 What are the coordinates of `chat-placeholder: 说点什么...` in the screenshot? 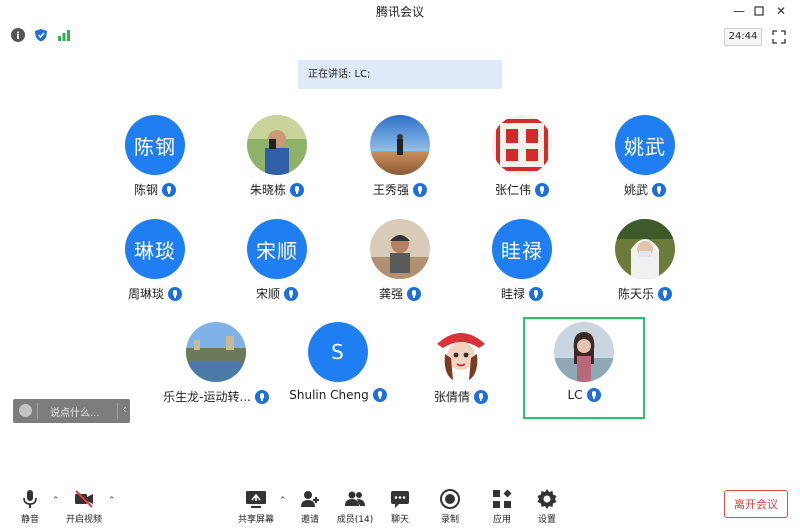 It's located at (75, 413).